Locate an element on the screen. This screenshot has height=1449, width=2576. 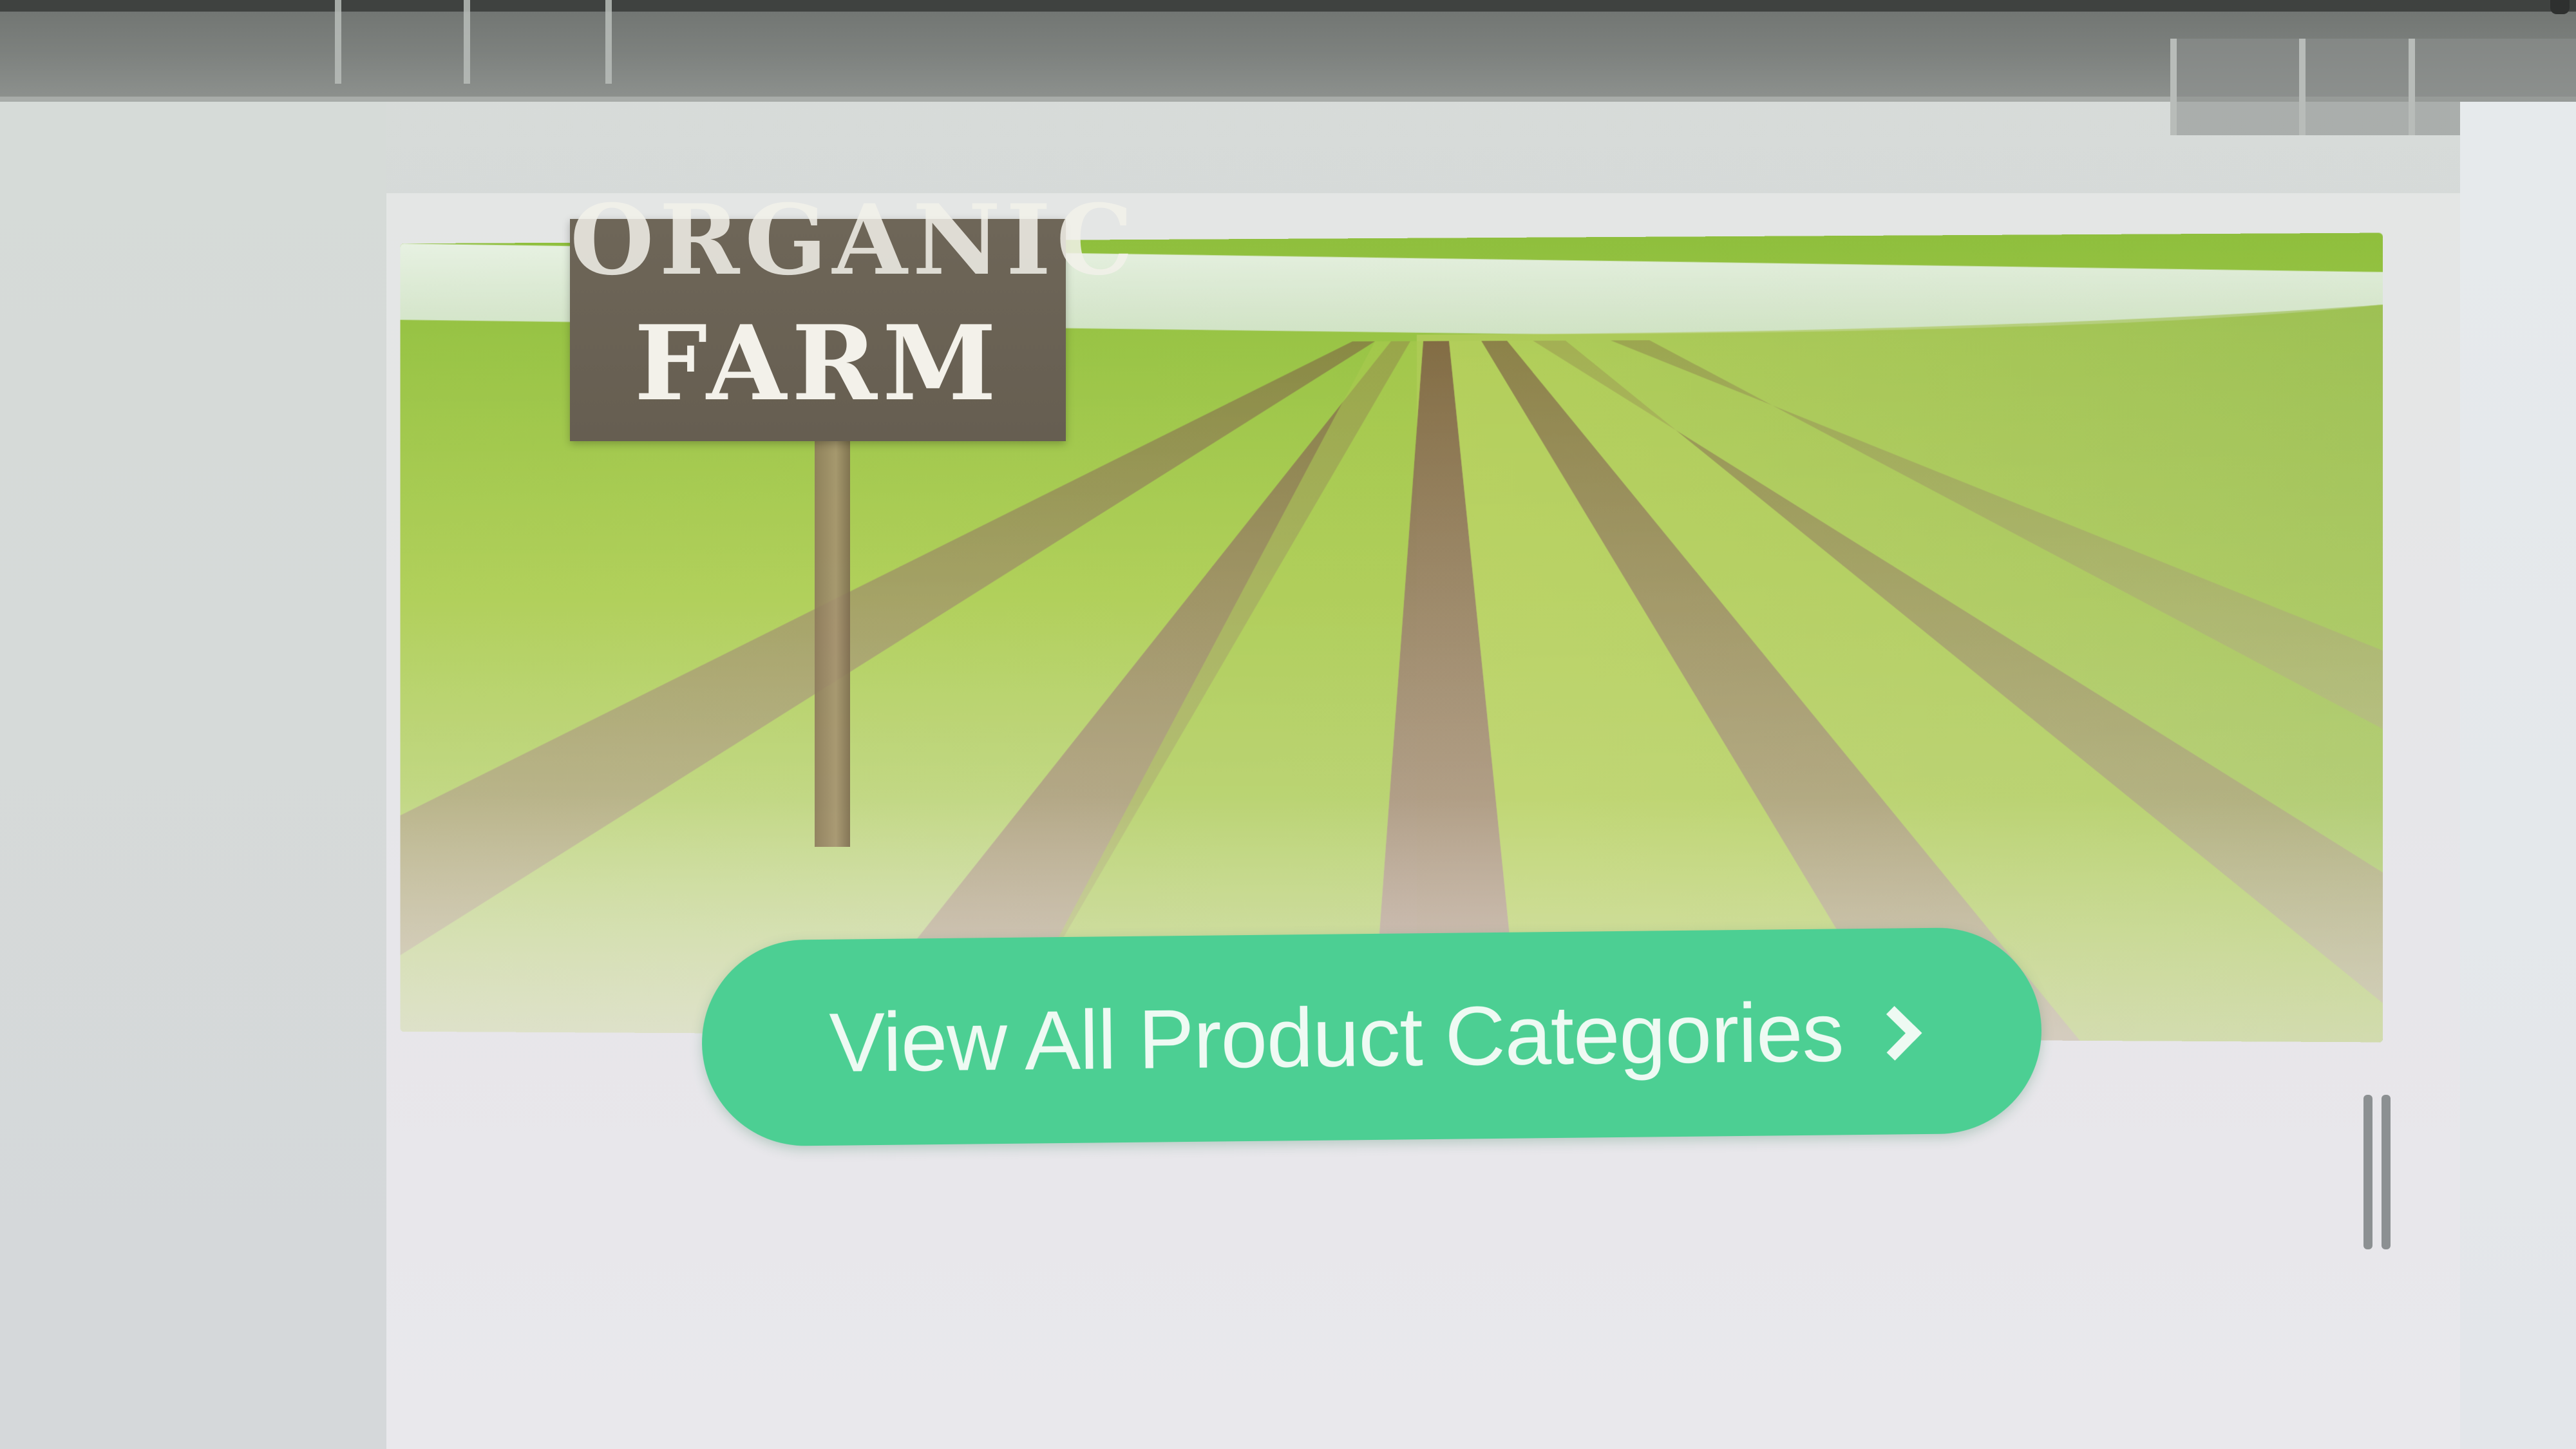
right-margin is located at coordinates (2518, 776).